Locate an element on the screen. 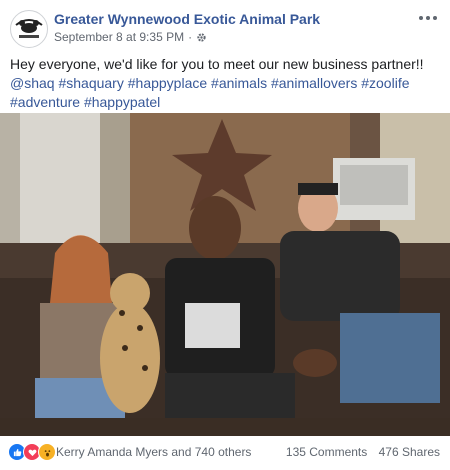 Image resolution: width=450 pixels, height=470 pixels. hashtag-link: #happyplace is located at coordinates (167, 83).